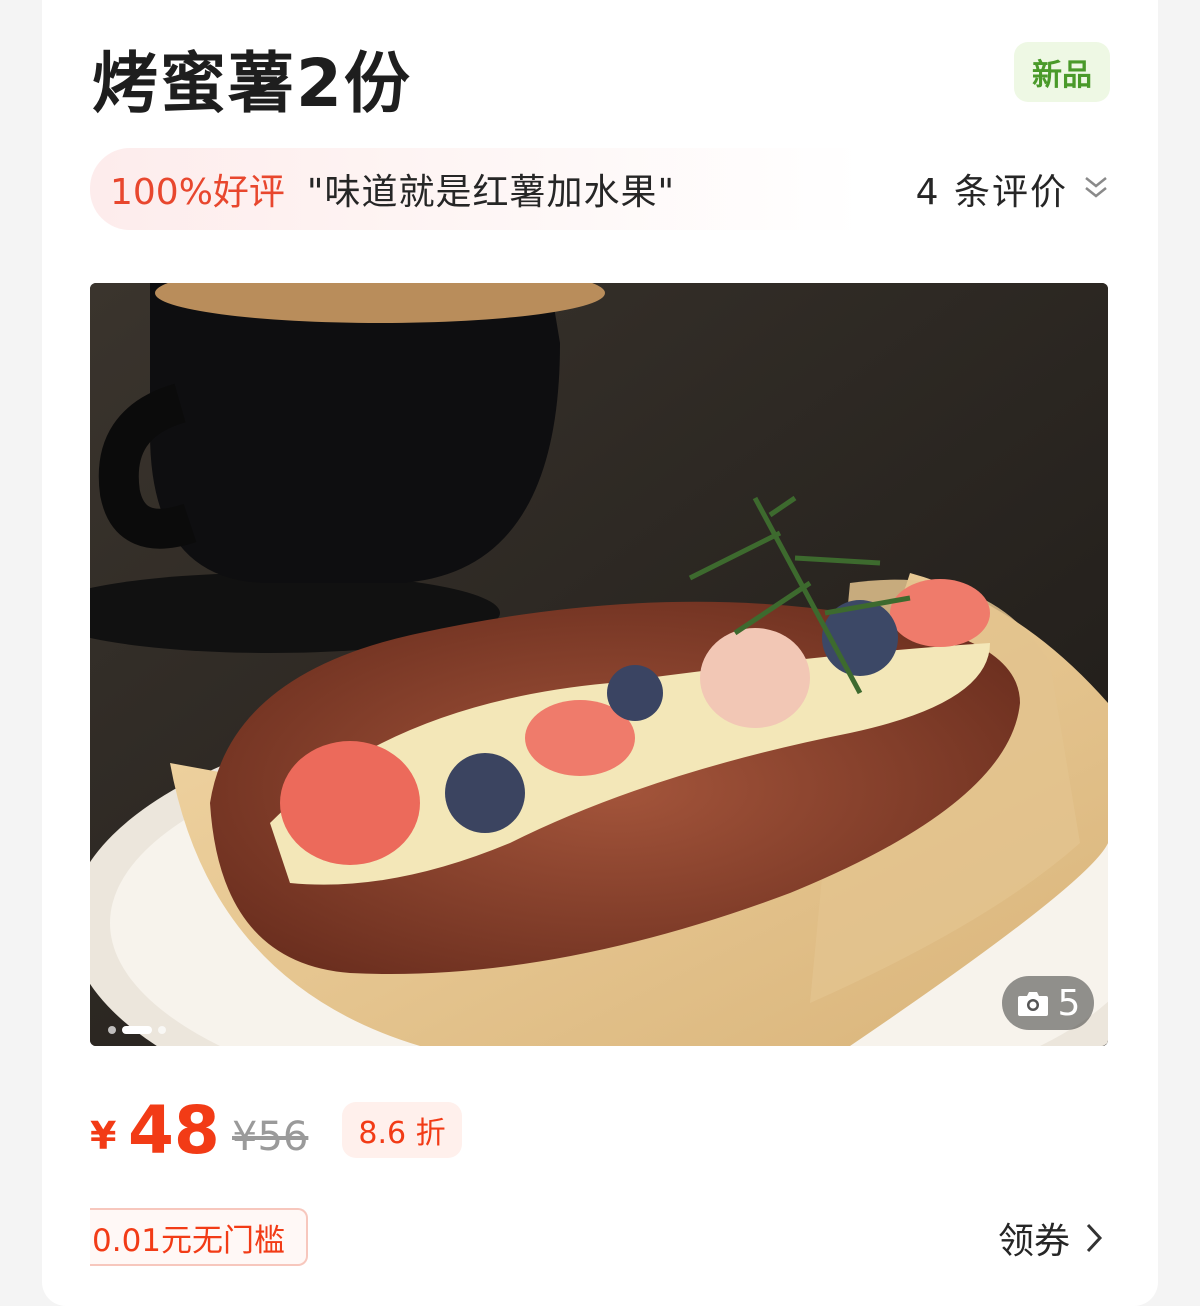 The image size is (1200, 1306). What do you see at coordinates (992, 189) in the screenshot?
I see `review-count: 4 条评价` at bounding box center [992, 189].